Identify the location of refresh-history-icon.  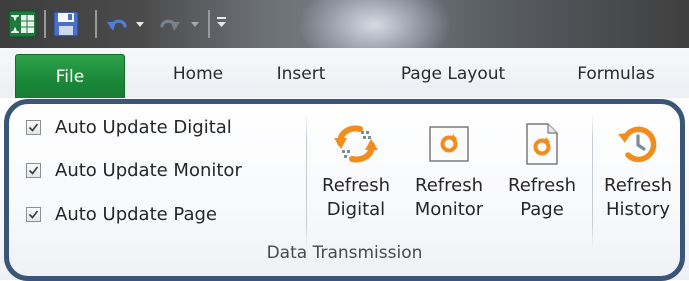
(637, 144).